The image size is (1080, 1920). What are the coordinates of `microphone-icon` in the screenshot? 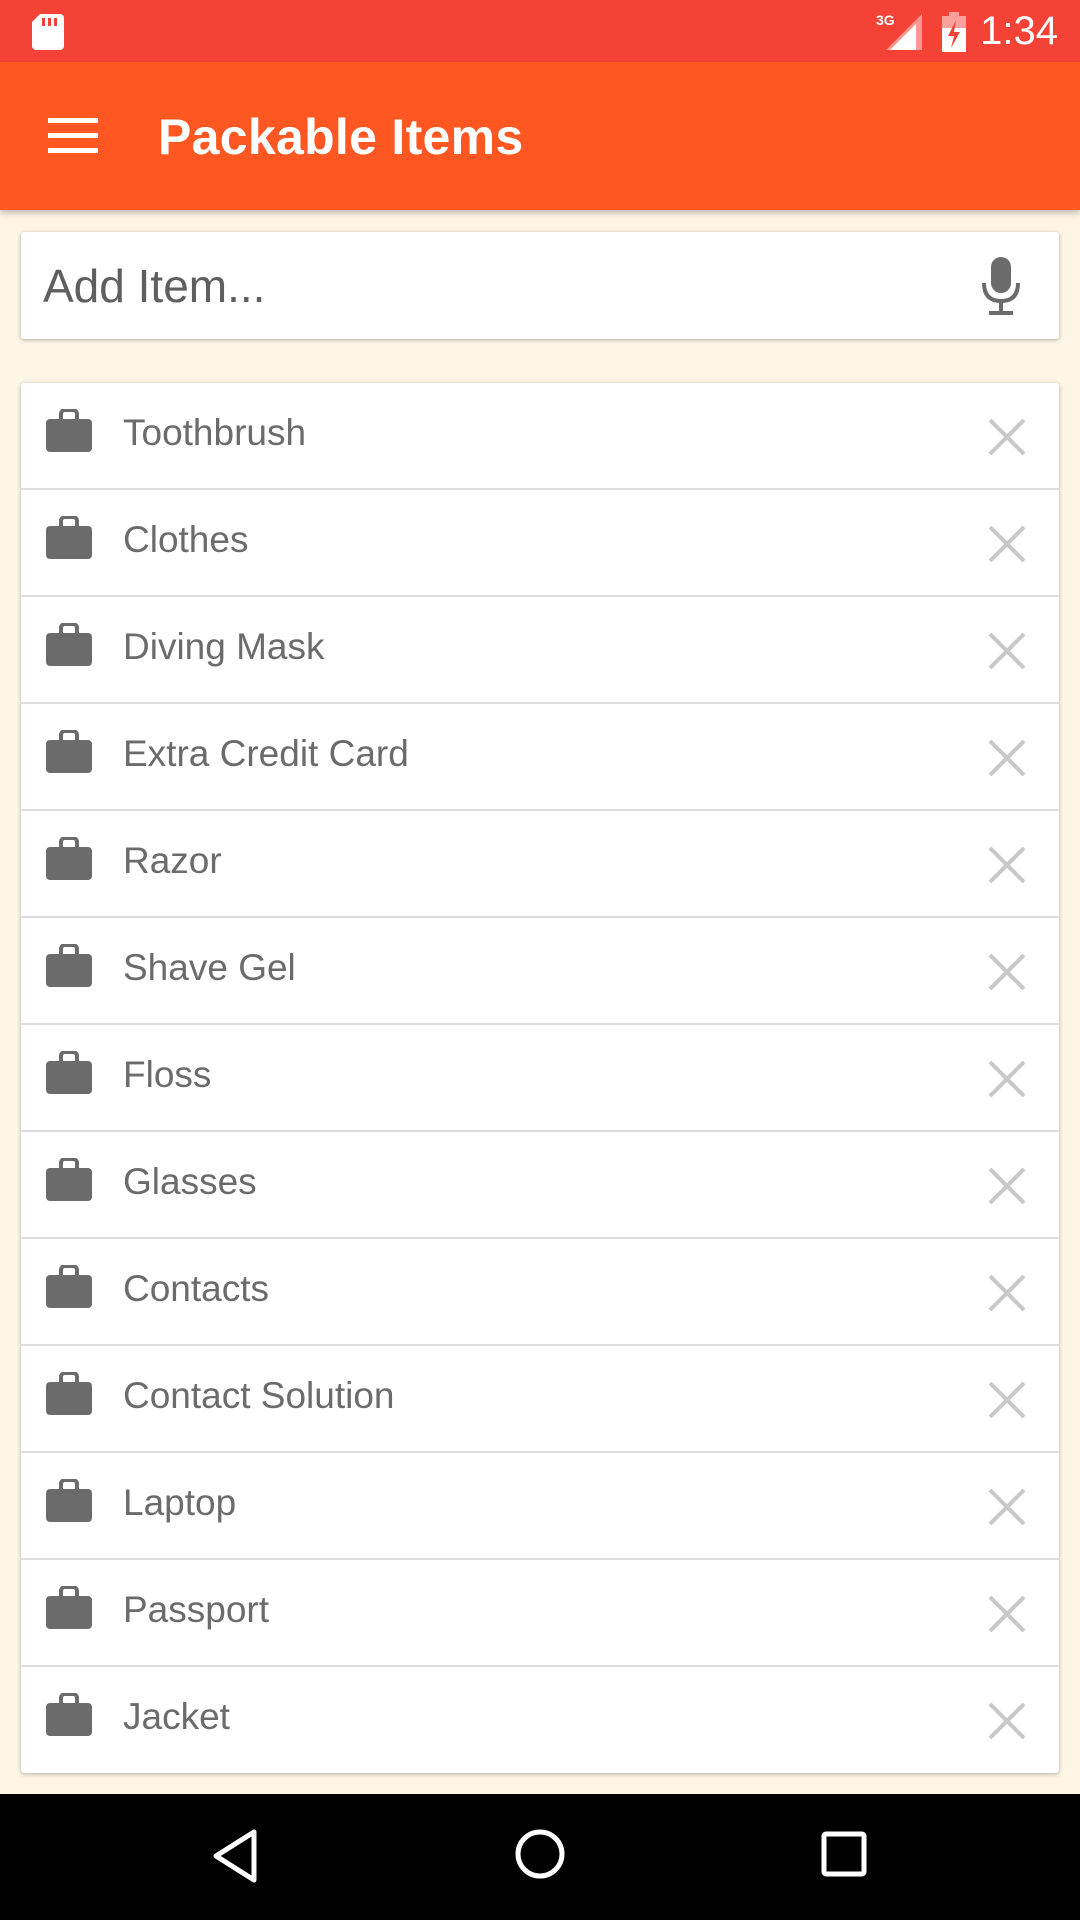 It's located at (1001, 287).